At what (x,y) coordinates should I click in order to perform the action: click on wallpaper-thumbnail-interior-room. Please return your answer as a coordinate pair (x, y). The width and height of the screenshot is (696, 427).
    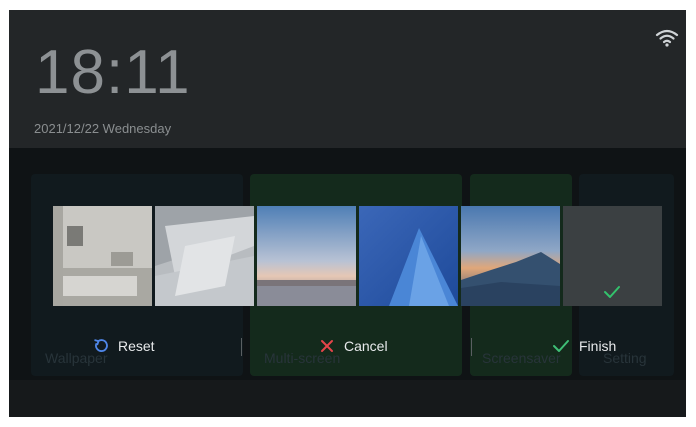
    Looking at the image, I should click on (102, 256).